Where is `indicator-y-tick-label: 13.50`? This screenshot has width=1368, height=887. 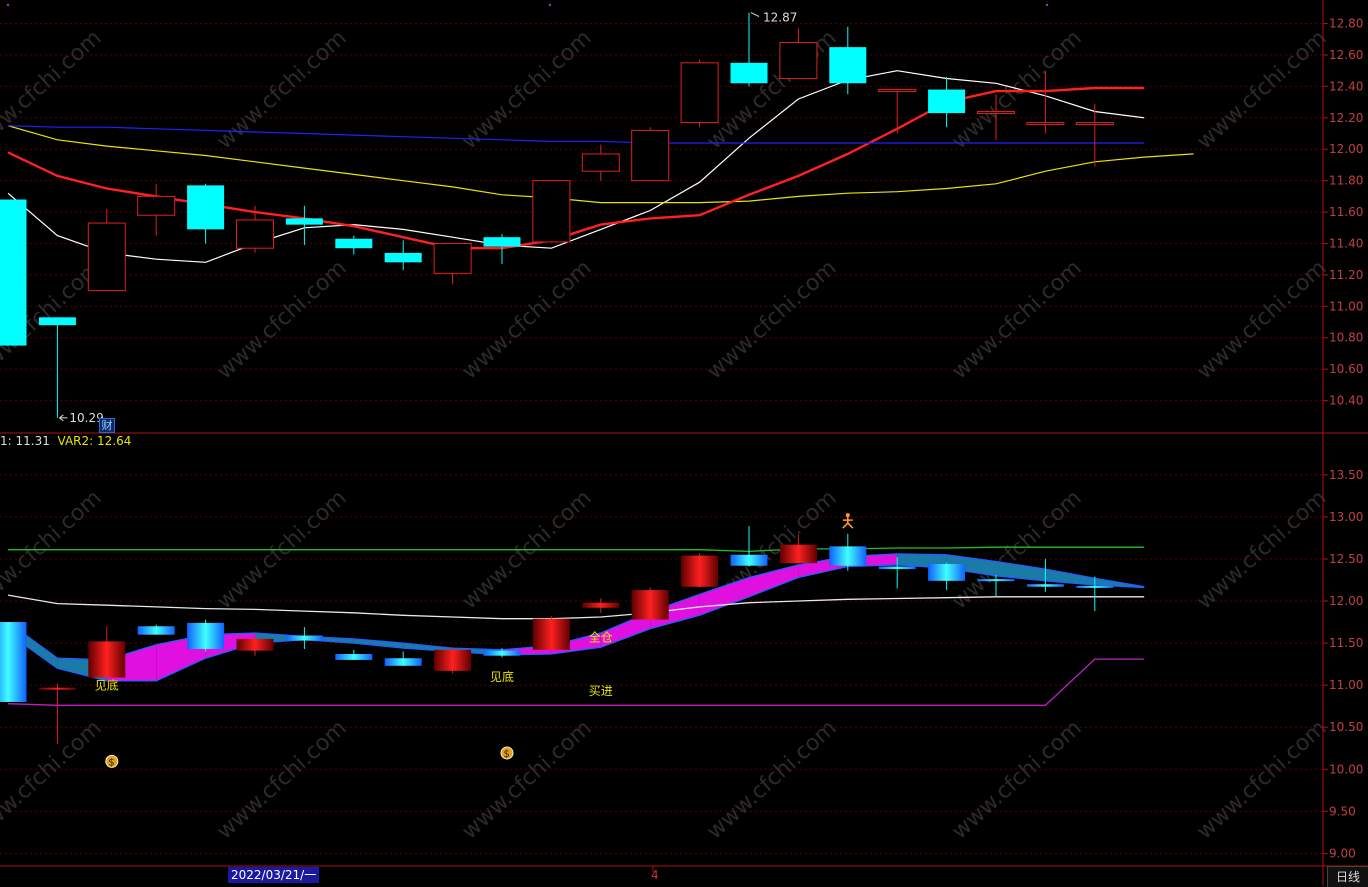
indicator-y-tick-label: 13.50 is located at coordinates (1346, 475).